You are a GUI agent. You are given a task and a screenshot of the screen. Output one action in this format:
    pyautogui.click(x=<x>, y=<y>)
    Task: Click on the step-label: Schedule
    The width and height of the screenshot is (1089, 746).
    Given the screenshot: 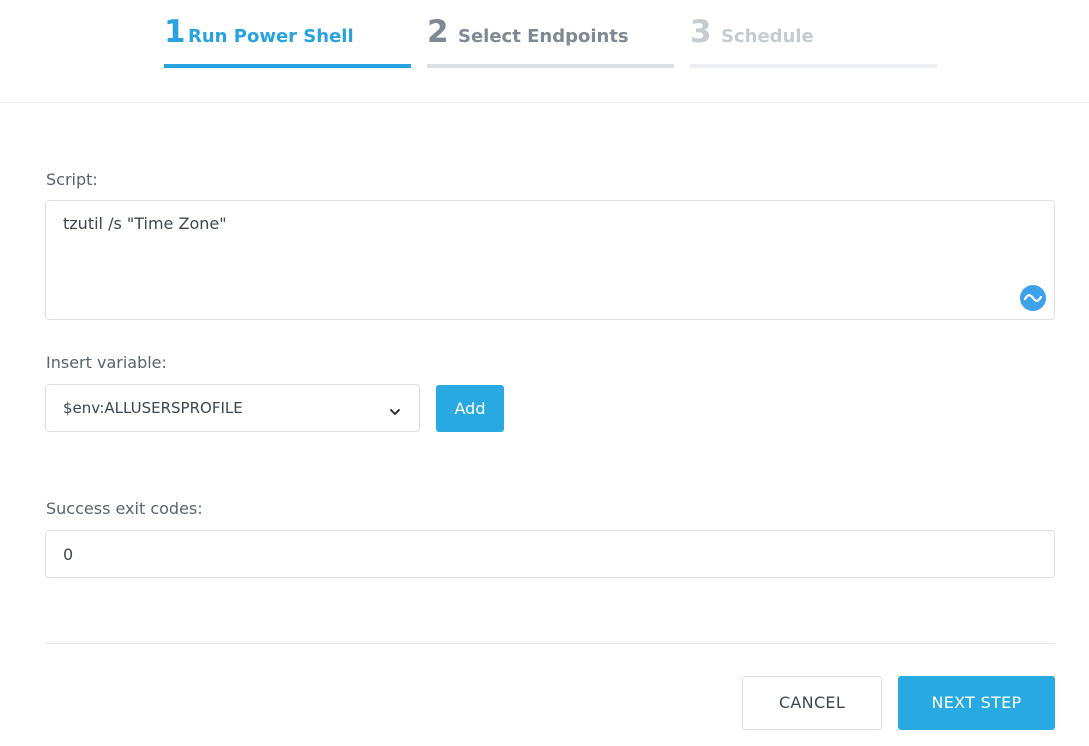 What is the action you would take?
    pyautogui.click(x=767, y=36)
    